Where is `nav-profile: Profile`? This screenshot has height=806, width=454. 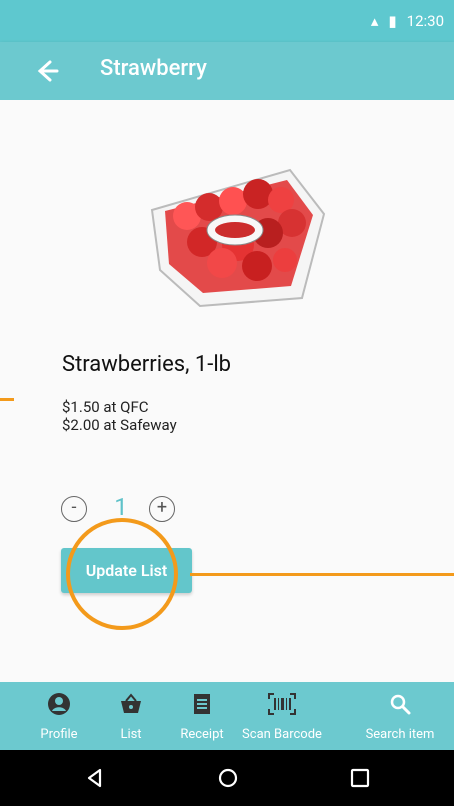
nav-profile: Profile is located at coordinates (59, 716).